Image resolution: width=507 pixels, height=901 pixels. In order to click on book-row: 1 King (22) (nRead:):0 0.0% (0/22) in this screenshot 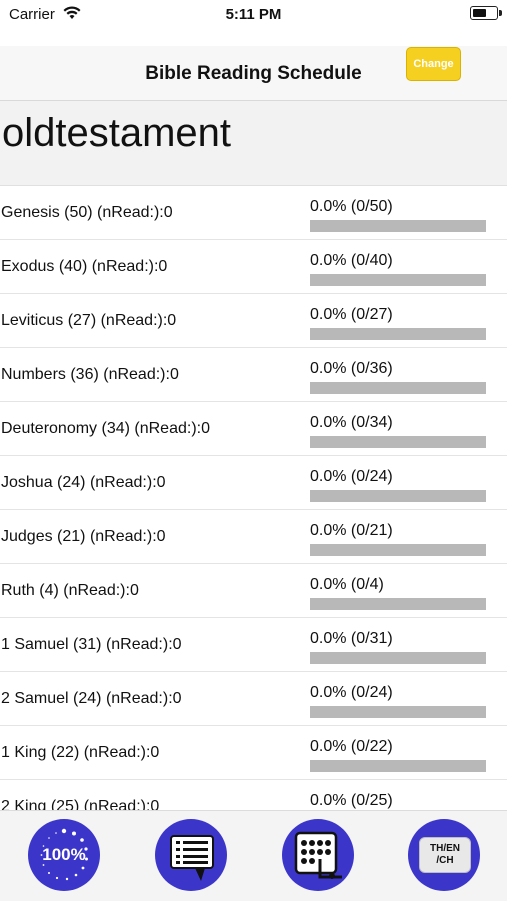, I will do `click(253, 753)`.